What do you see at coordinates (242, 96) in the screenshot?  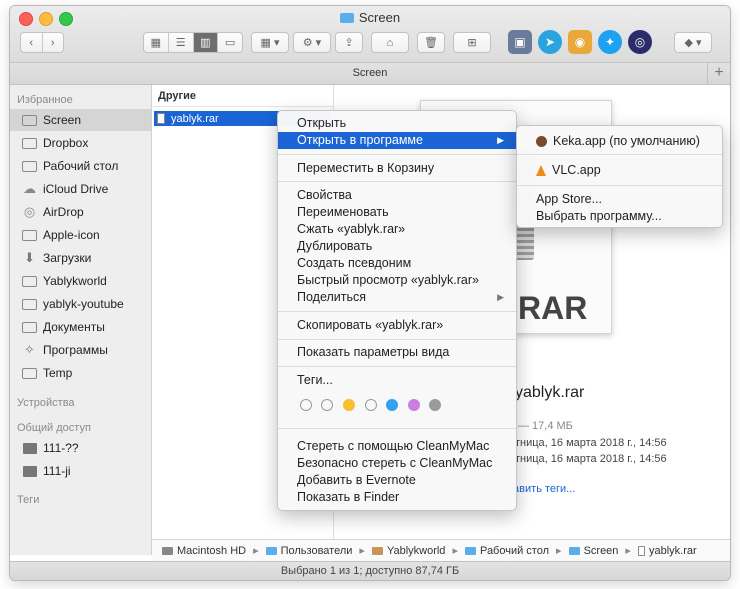 I see `column-header: Другие` at bounding box center [242, 96].